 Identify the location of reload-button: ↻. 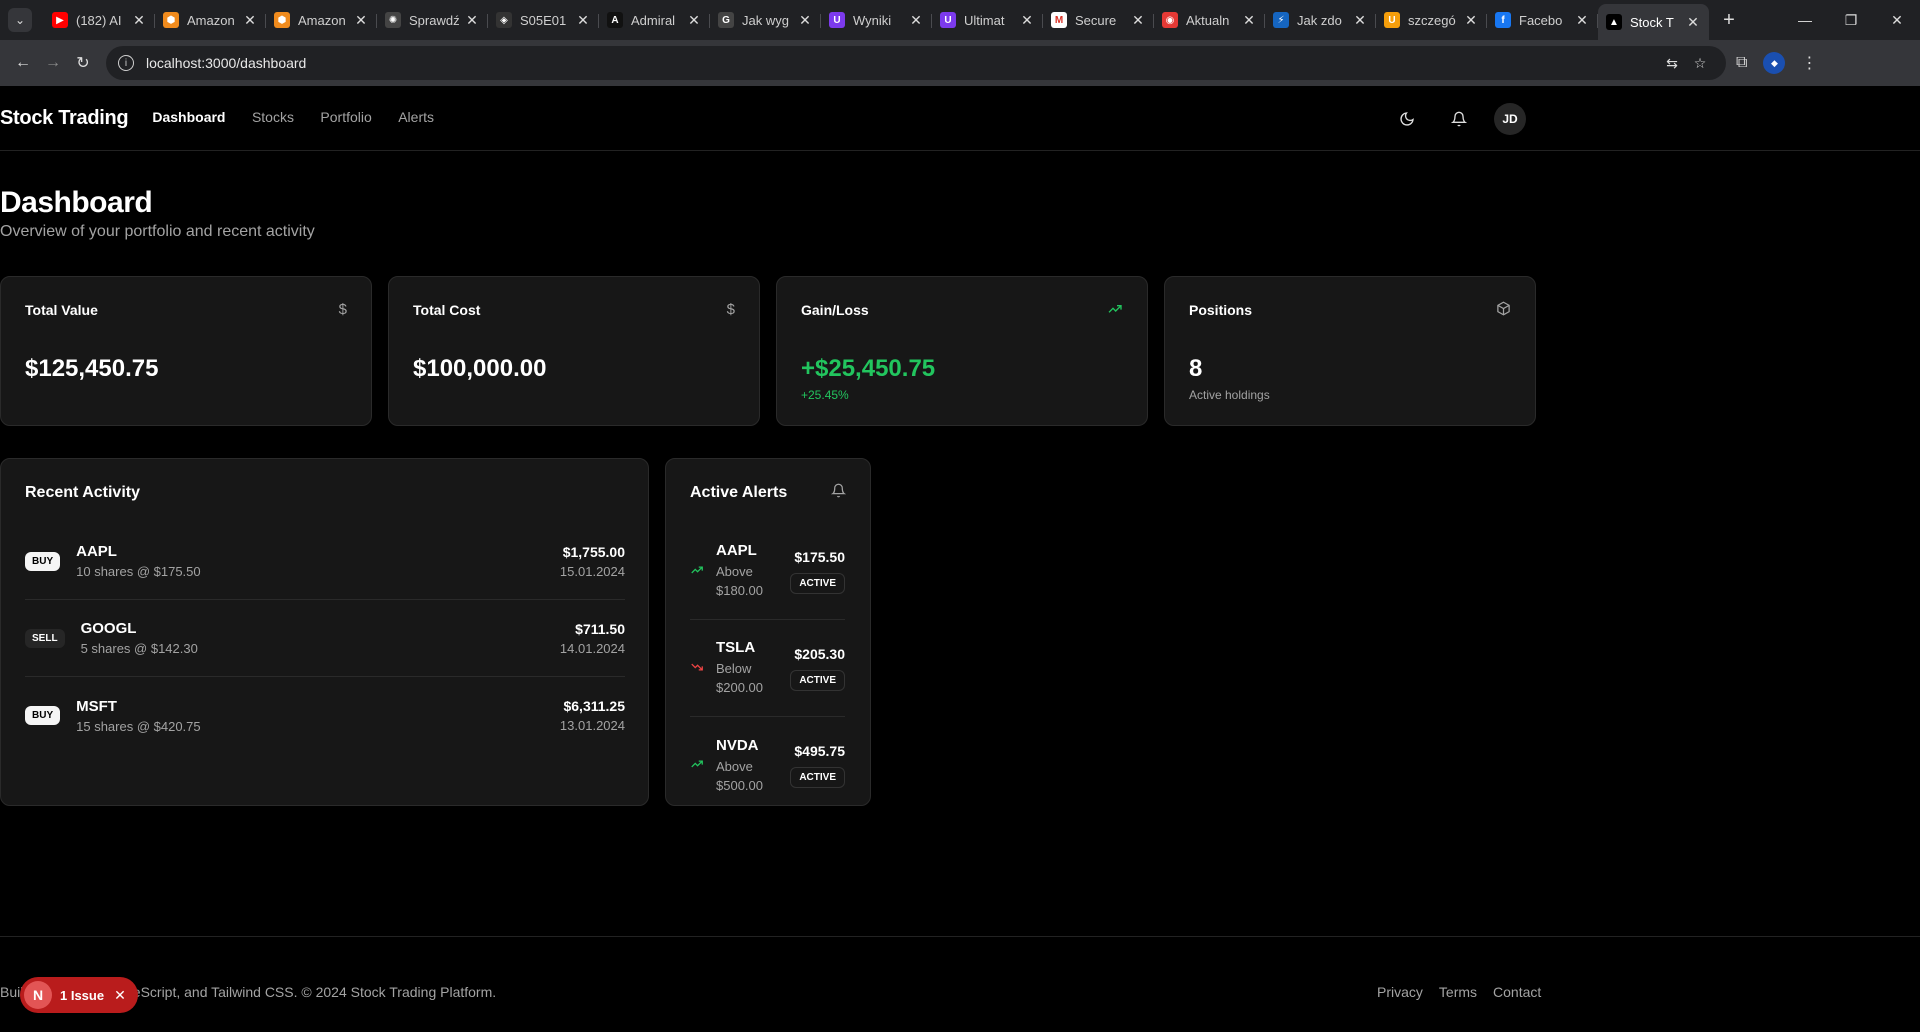
(83, 63).